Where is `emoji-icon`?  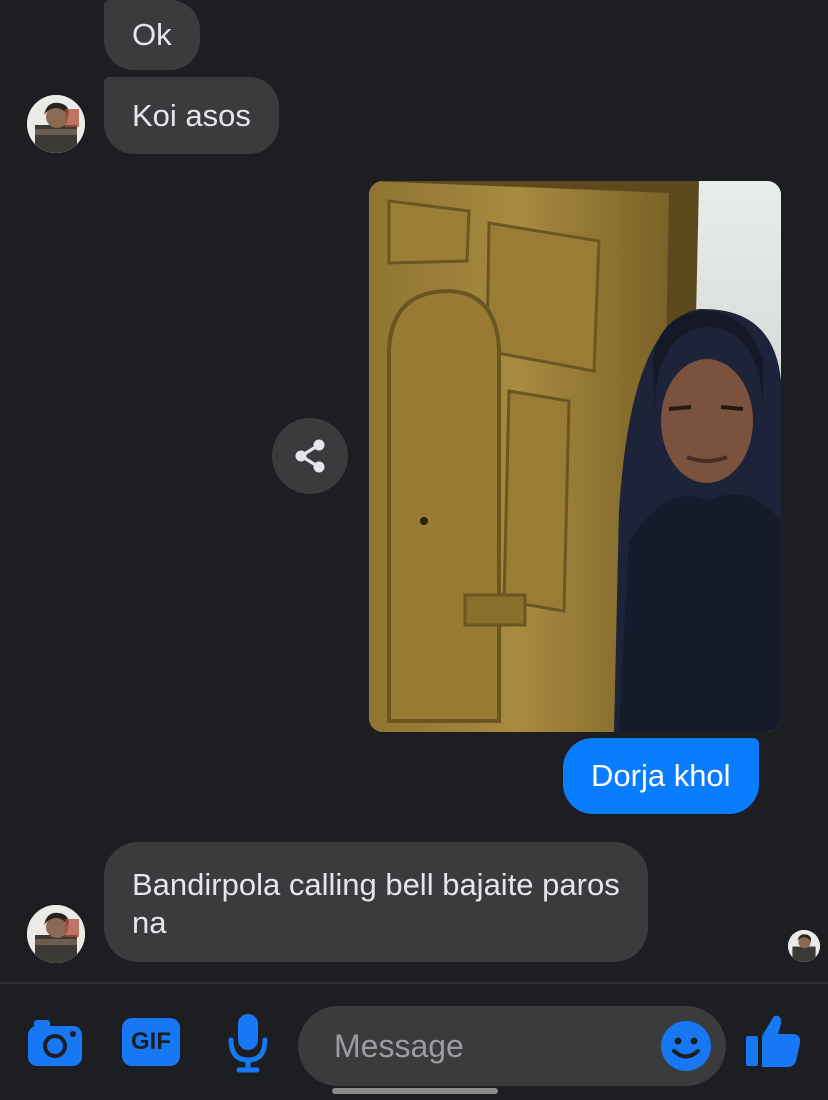 emoji-icon is located at coordinates (686, 1046).